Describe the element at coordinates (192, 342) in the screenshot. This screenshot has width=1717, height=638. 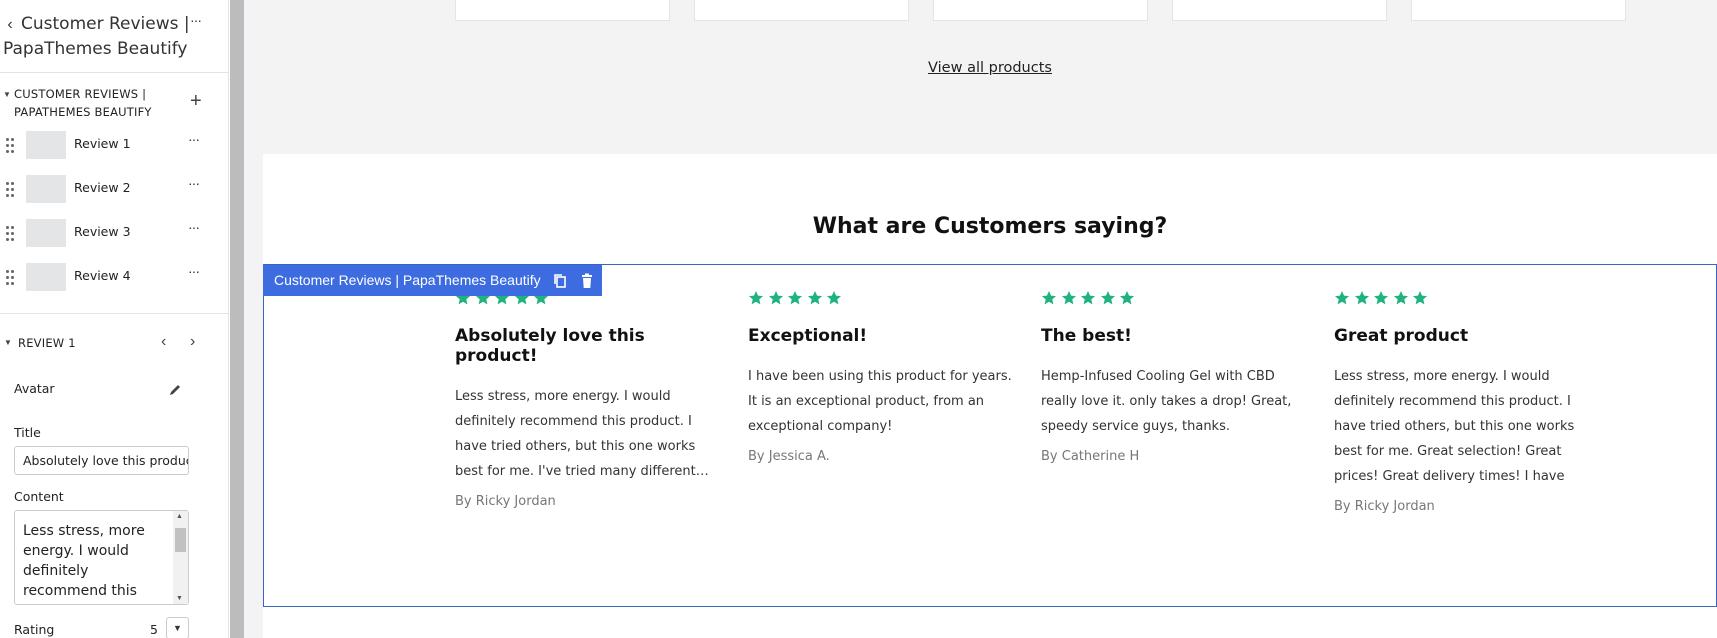
I see `chevron-right-icon: ›` at that location.